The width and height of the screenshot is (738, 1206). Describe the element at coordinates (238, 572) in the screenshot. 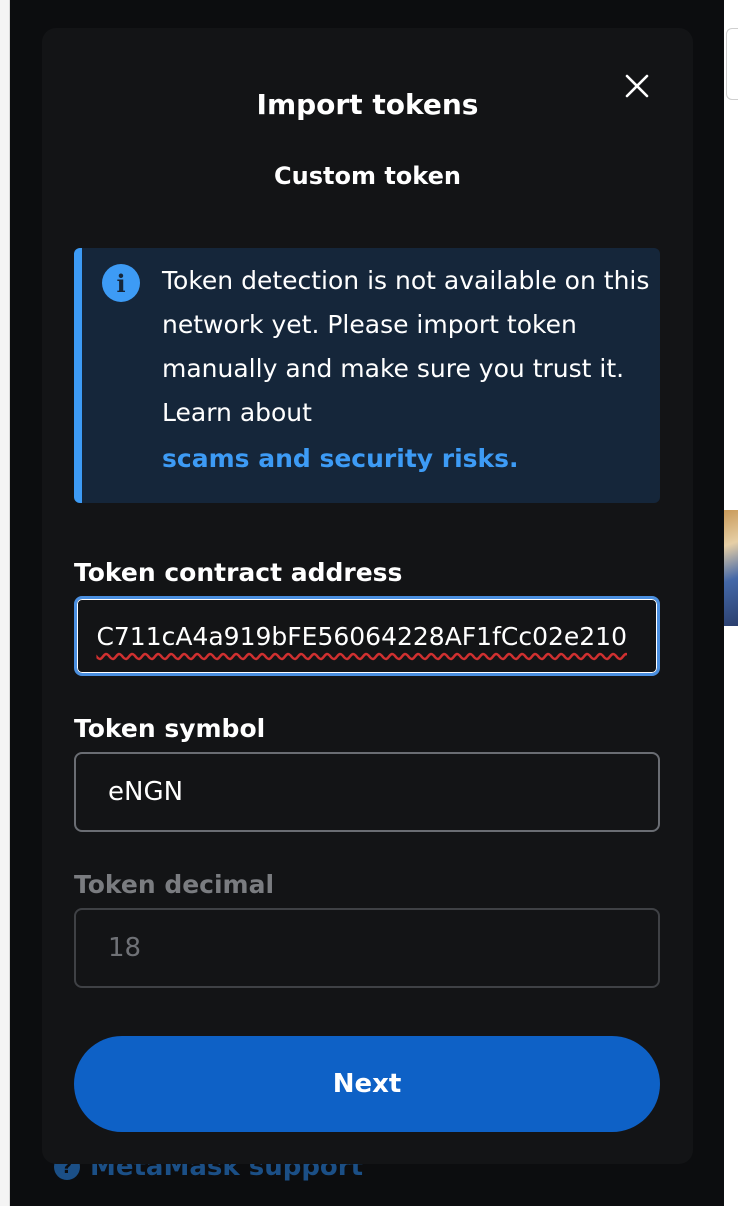

I see `token-address-label: Token contract address` at that location.